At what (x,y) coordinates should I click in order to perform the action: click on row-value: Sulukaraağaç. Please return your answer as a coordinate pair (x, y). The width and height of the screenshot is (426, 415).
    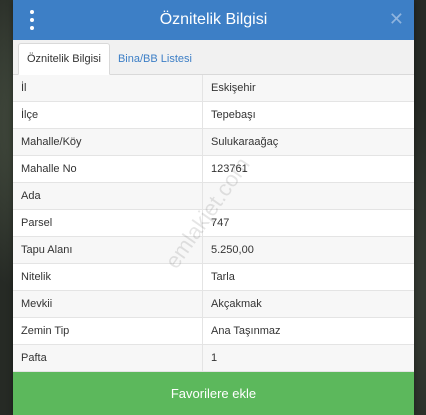
    Looking at the image, I should click on (308, 142).